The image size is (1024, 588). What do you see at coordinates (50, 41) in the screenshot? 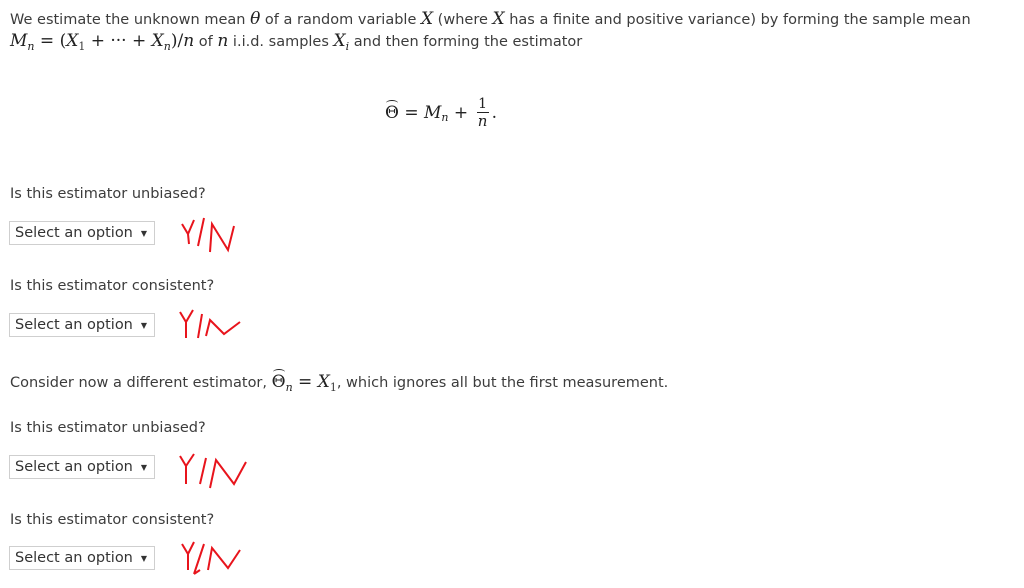
I see `math-equals: = (` at bounding box center [50, 41].